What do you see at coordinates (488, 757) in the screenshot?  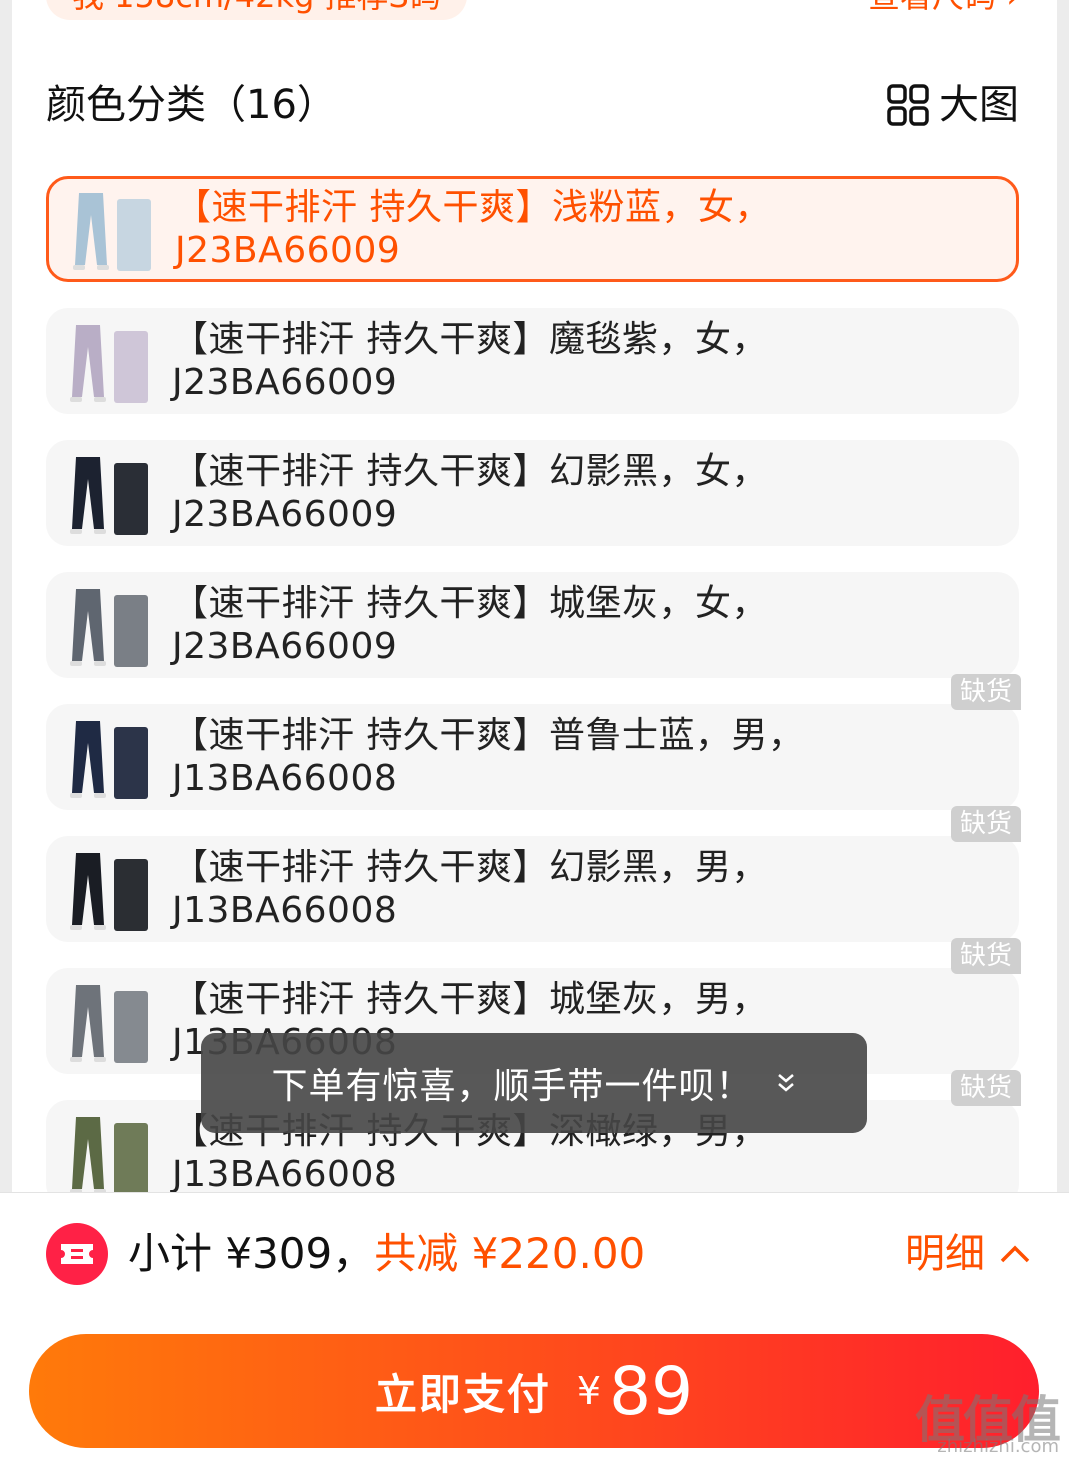 I see `variant-label: 【速干排汗 持久干爽】普鲁士蓝，男， J13BA66008` at bounding box center [488, 757].